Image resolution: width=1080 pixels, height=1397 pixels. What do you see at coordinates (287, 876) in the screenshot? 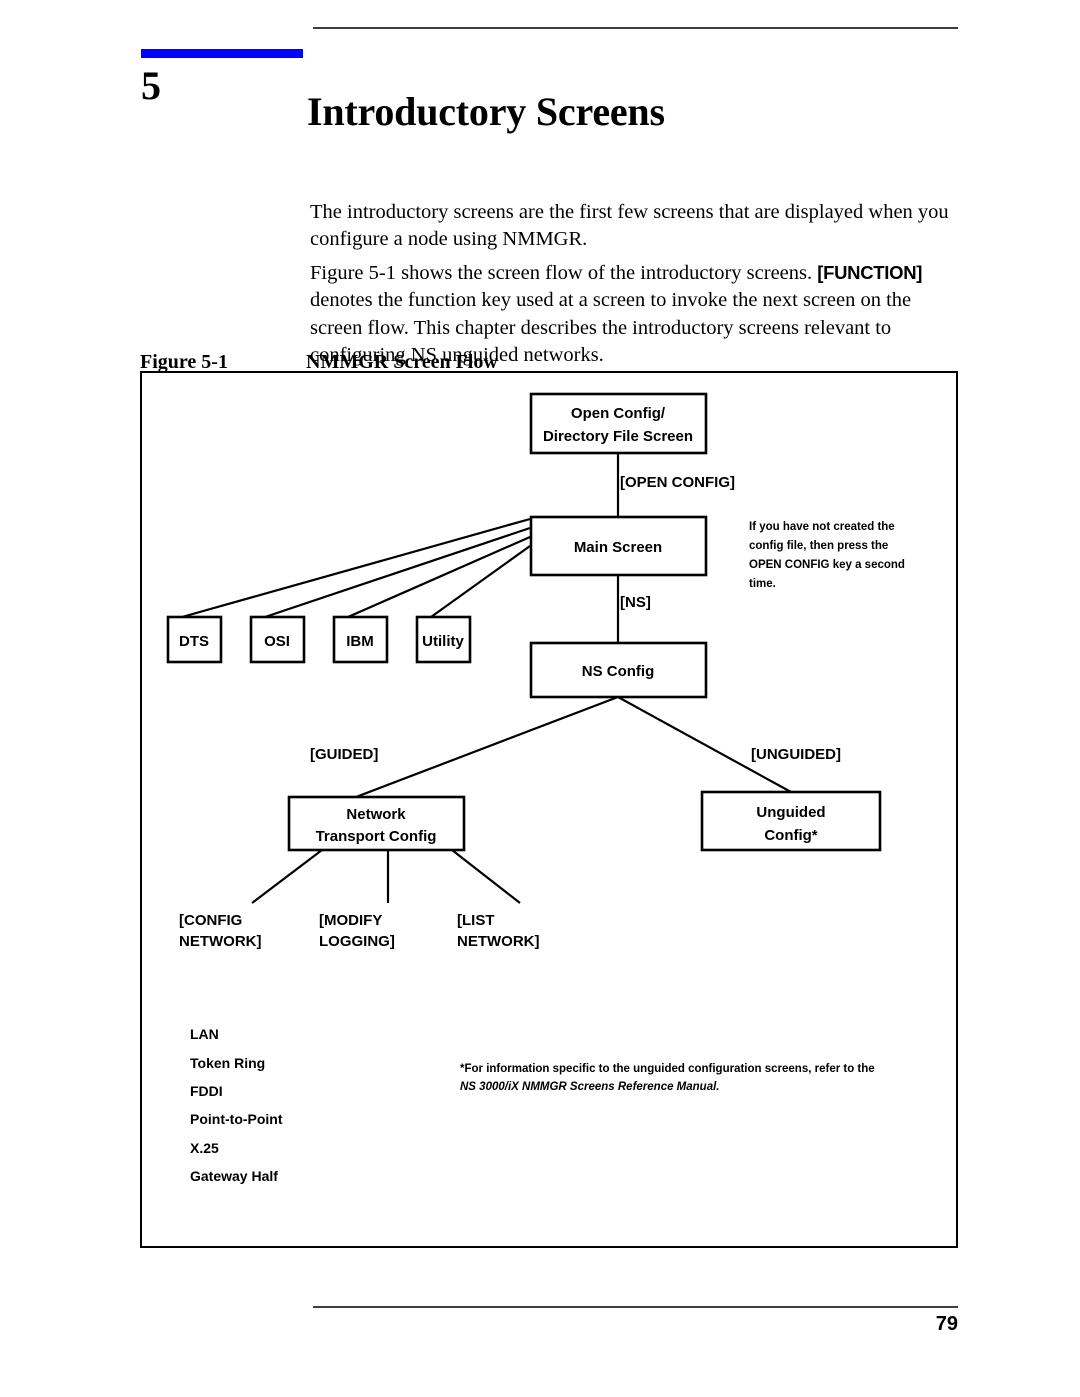
I see `connector-ntc-to-config-network` at bounding box center [287, 876].